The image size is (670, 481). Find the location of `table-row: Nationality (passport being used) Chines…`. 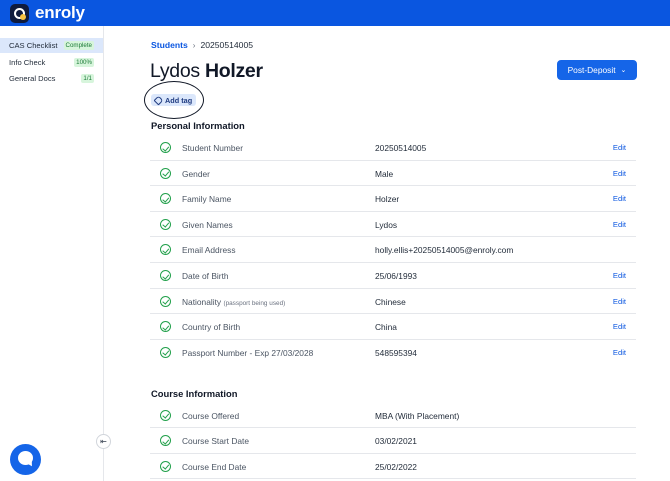

table-row: Nationality (passport being used) Chines… is located at coordinates (393, 302).